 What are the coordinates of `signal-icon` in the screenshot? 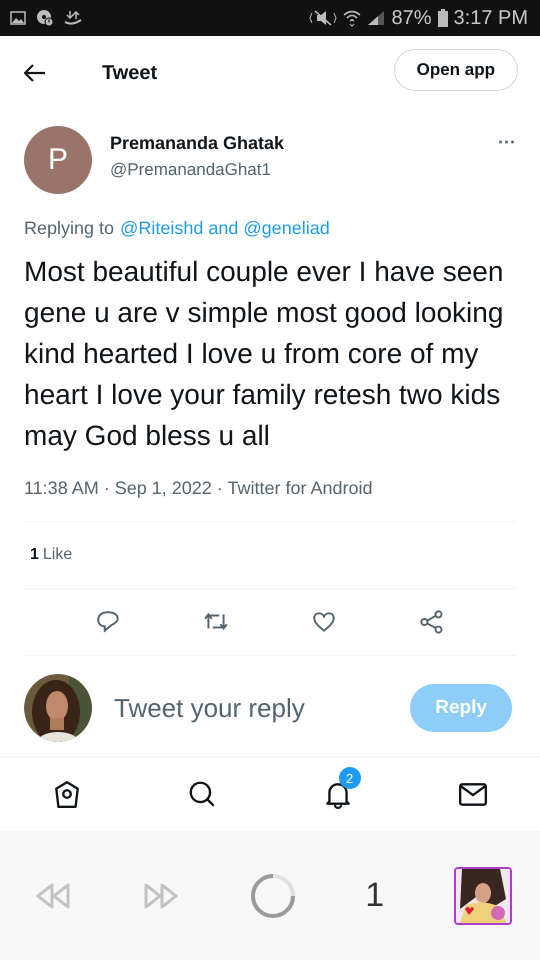 It's located at (376, 18).